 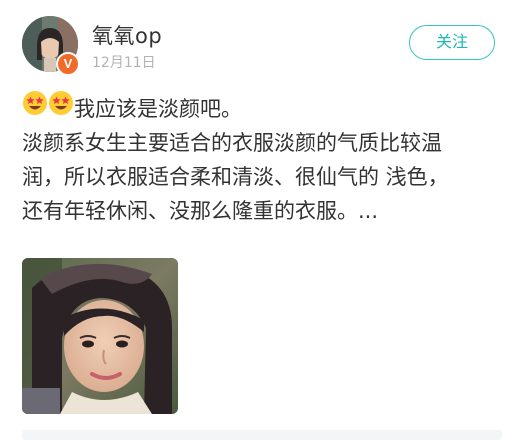 What do you see at coordinates (452, 42) in the screenshot?
I see `follow-button: 关注` at bounding box center [452, 42].